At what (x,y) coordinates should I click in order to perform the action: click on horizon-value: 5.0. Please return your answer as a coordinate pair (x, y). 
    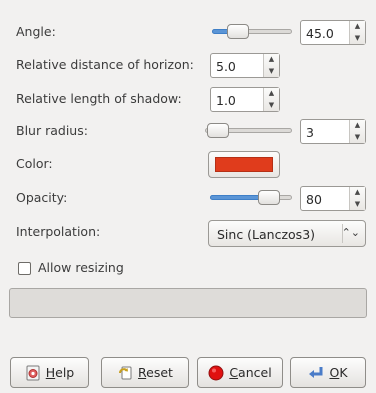
    Looking at the image, I should click on (237, 65).